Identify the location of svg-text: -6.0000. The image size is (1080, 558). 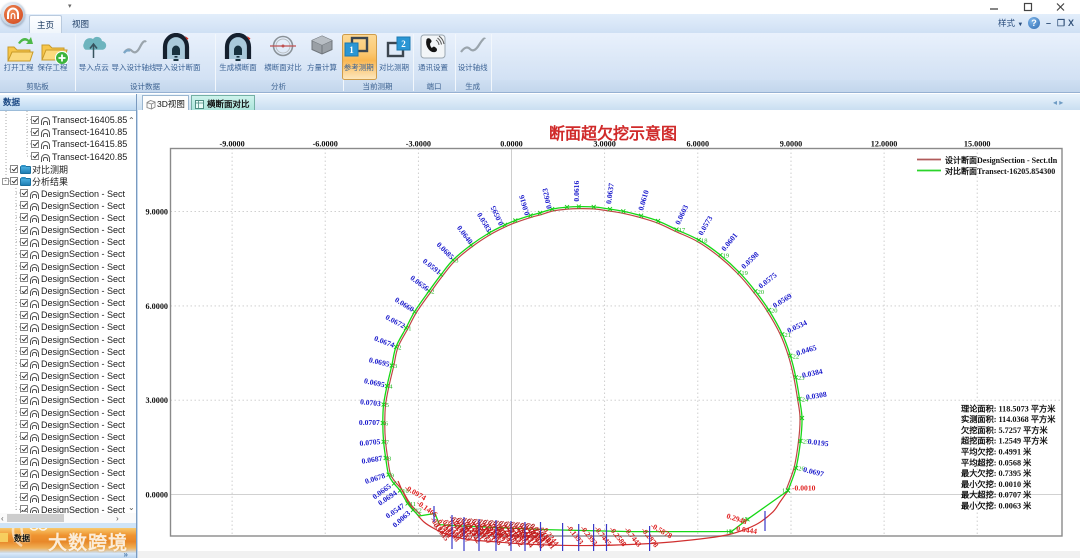
(325, 144).